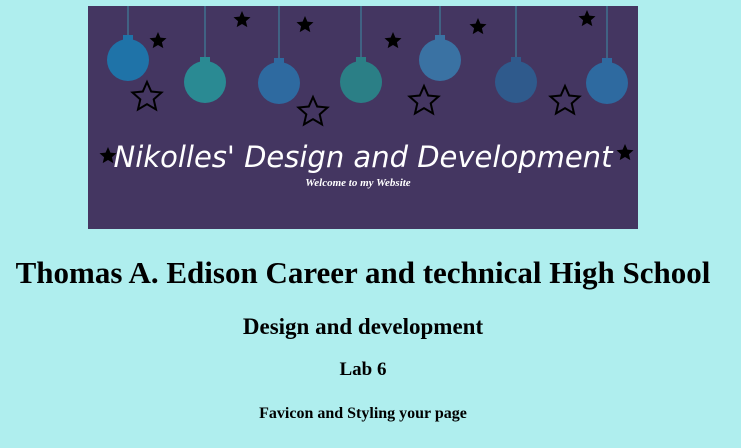  What do you see at coordinates (363, 369) in the screenshot?
I see `lab-heading: Lab 6` at bounding box center [363, 369].